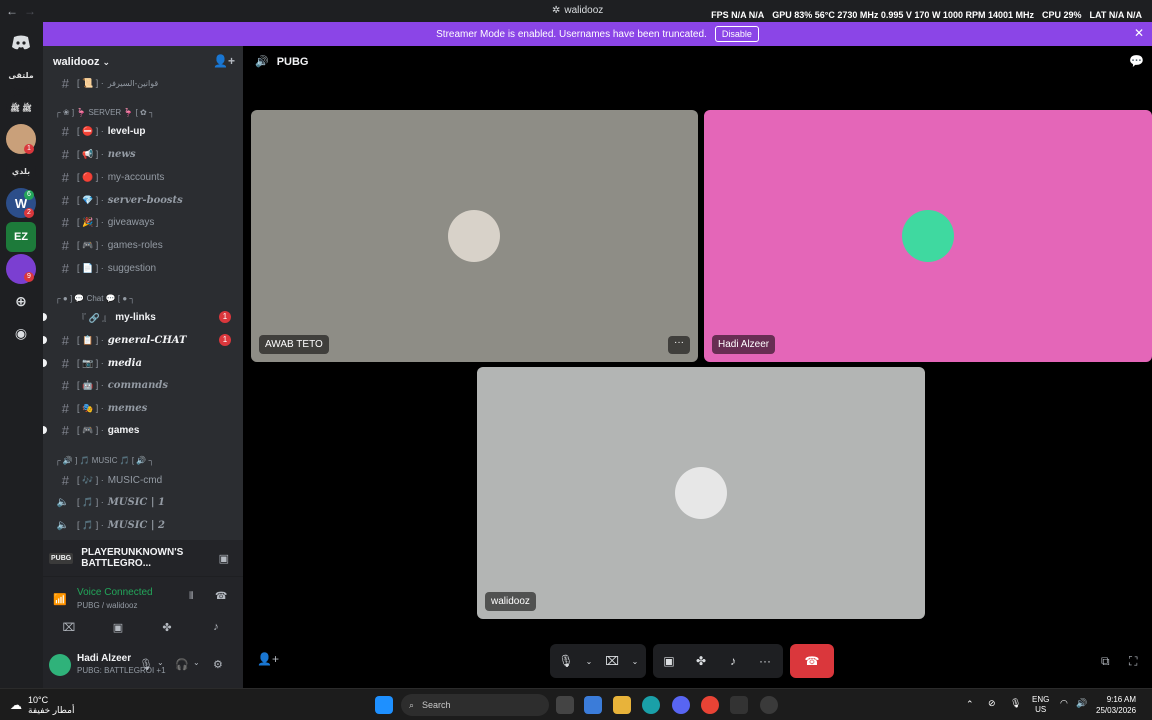 The height and width of the screenshot is (720, 1152). What do you see at coordinates (42, 705) in the screenshot?
I see `weather-widget: ☁ 10°C أمطار خفيفة` at bounding box center [42, 705].